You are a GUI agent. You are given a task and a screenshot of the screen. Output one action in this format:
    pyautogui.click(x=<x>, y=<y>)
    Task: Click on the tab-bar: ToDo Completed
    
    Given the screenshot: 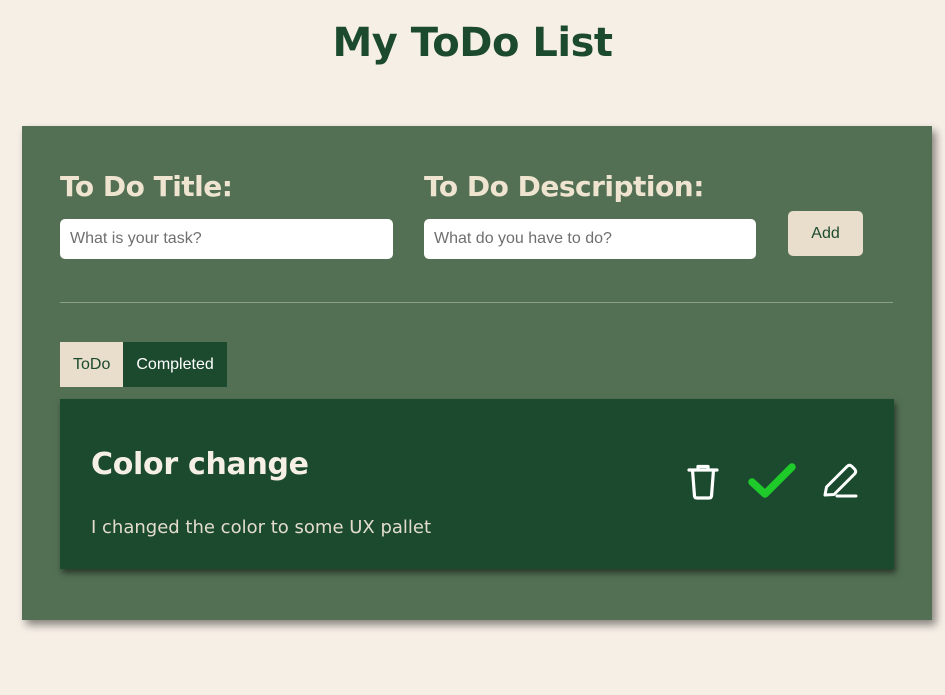 What is the action you would take?
    pyautogui.click(x=143, y=364)
    